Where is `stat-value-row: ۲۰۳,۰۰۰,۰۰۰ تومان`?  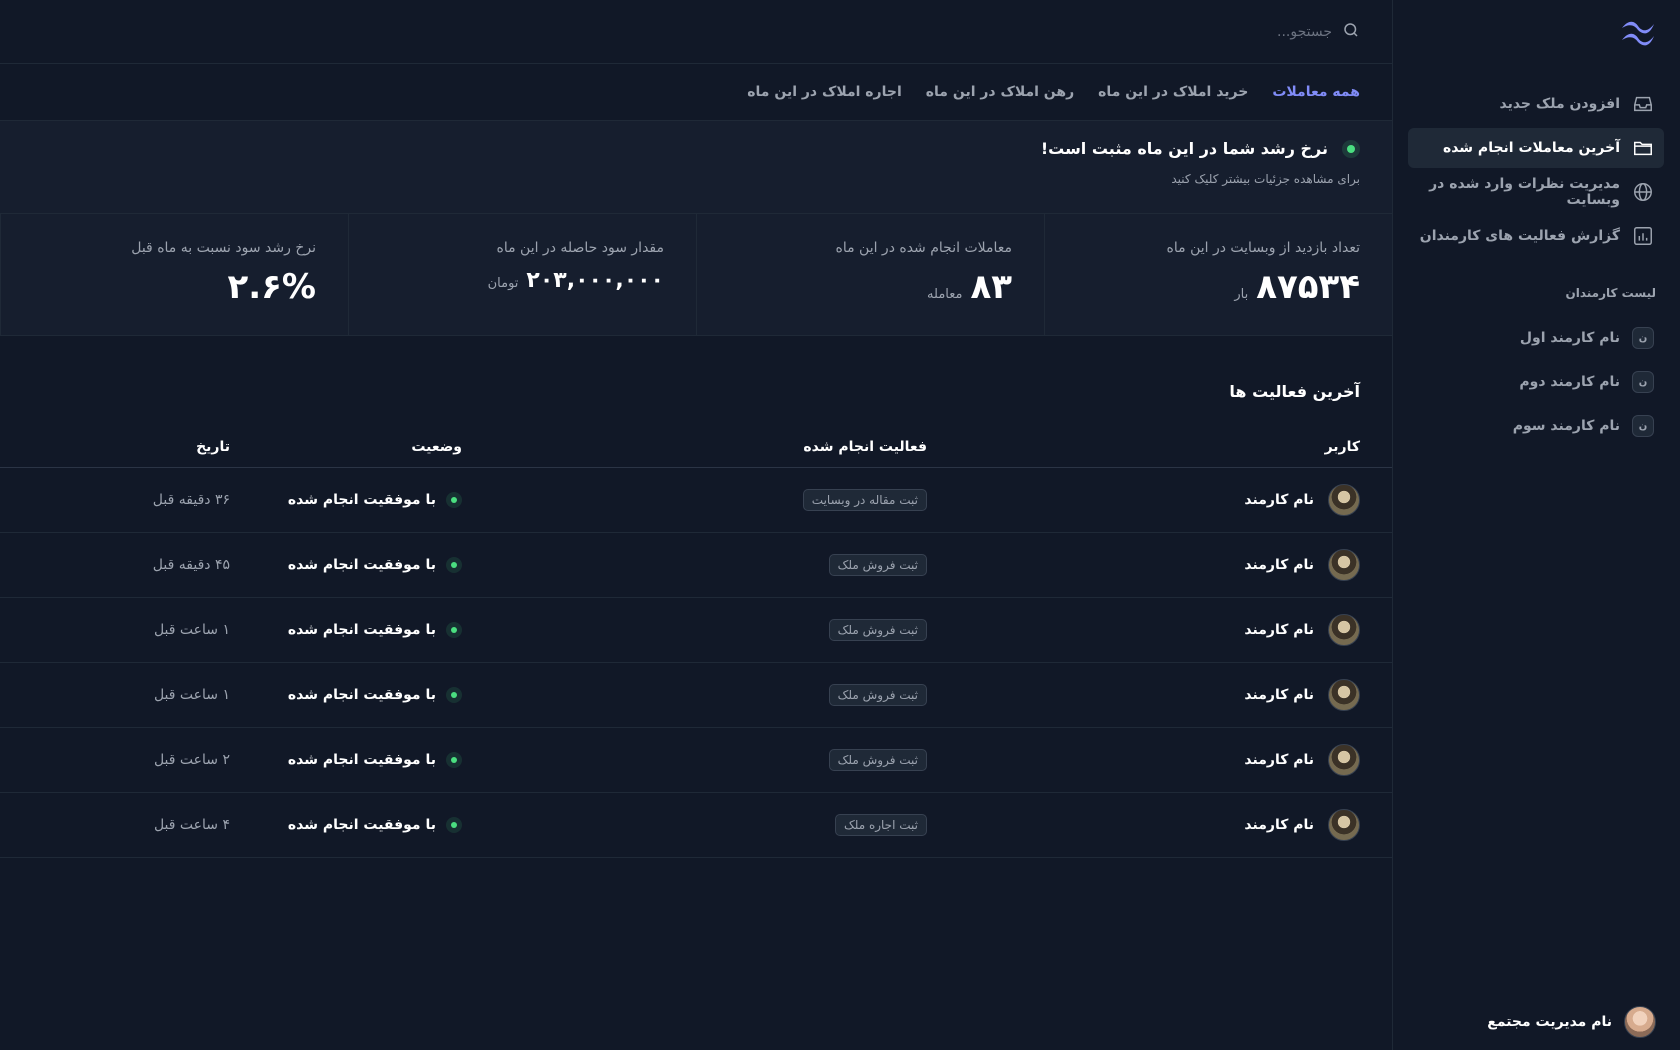
stat-value-row: ۲۰۳,۰۰۰,۰۰۰ تومان is located at coordinates (522, 281).